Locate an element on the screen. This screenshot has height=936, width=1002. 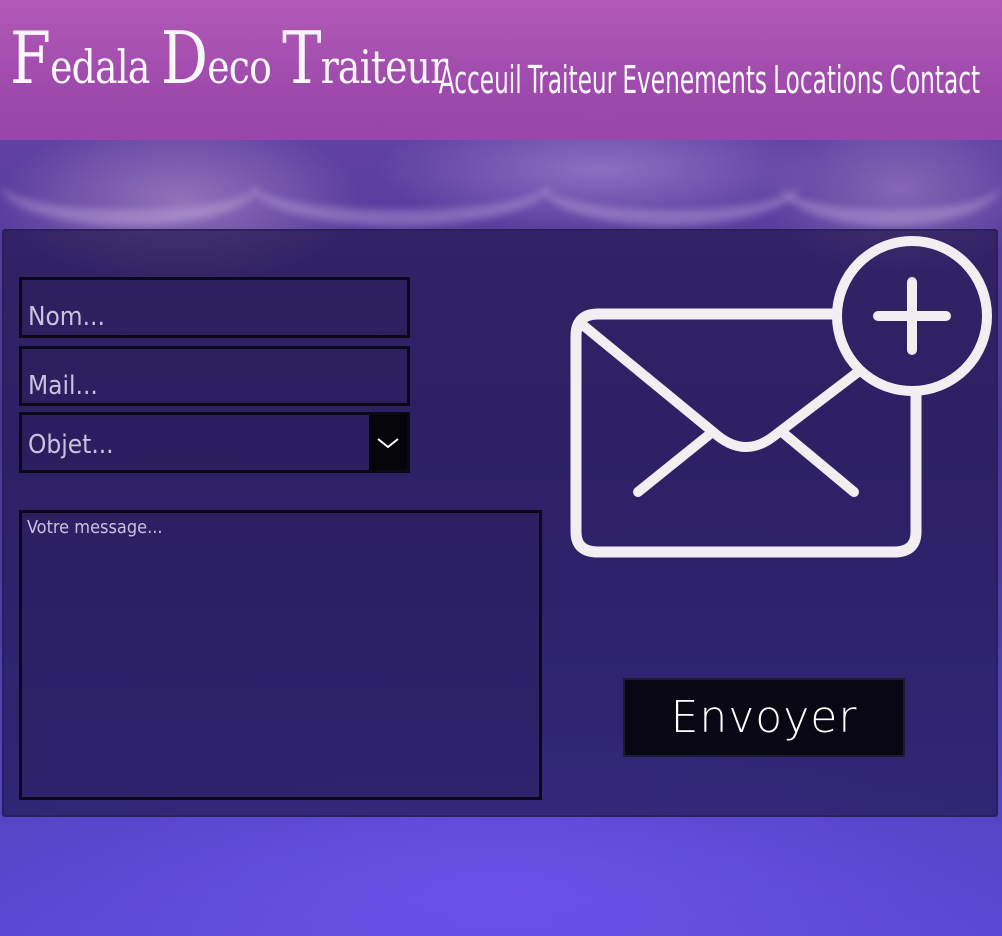
site-logo-text: Fedala Deco Traiteur is located at coordinates (229, 58).